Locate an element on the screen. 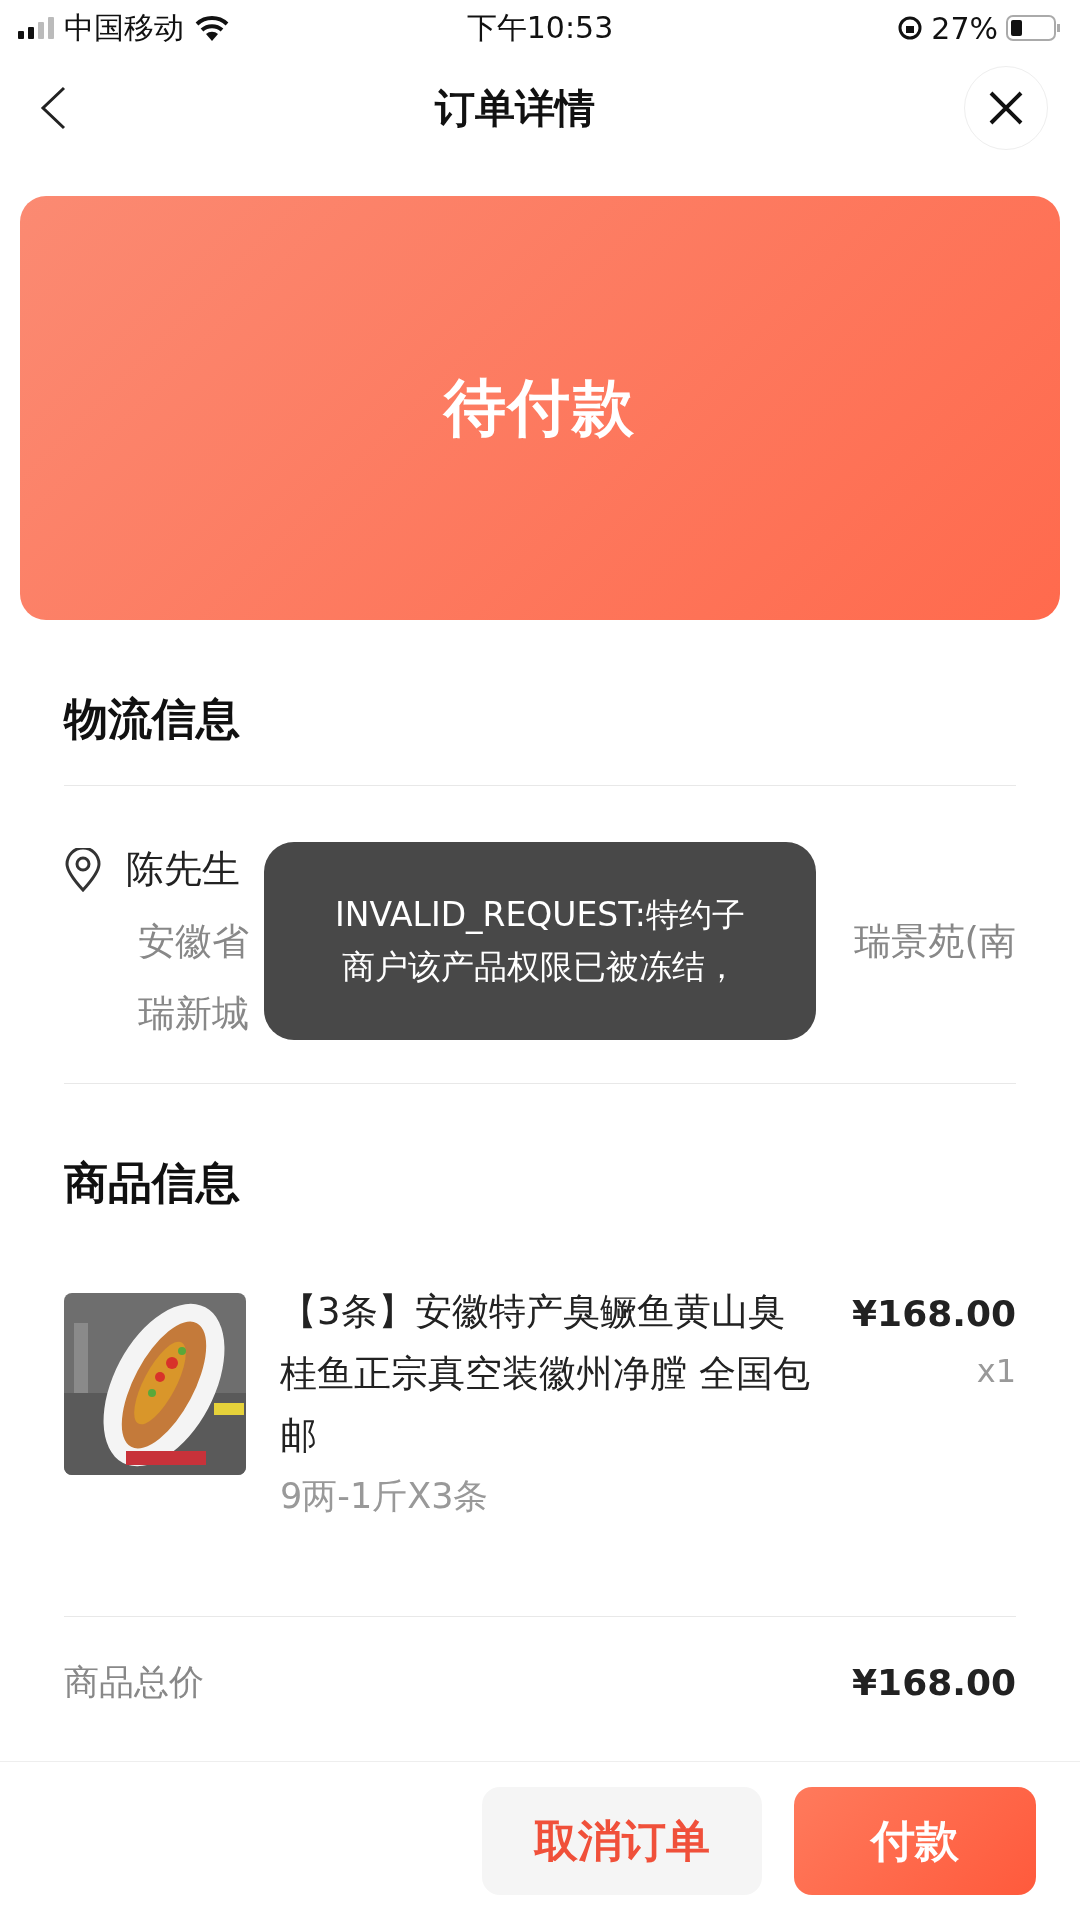 The width and height of the screenshot is (1080, 1920). battery-icon is located at coordinates (1034, 28).